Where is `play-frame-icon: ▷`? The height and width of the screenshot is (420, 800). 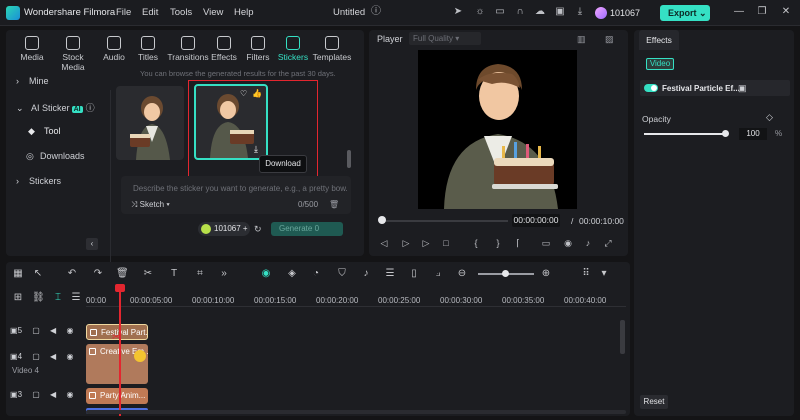
play-frame-icon: ▷ is located at coordinates (406, 243).